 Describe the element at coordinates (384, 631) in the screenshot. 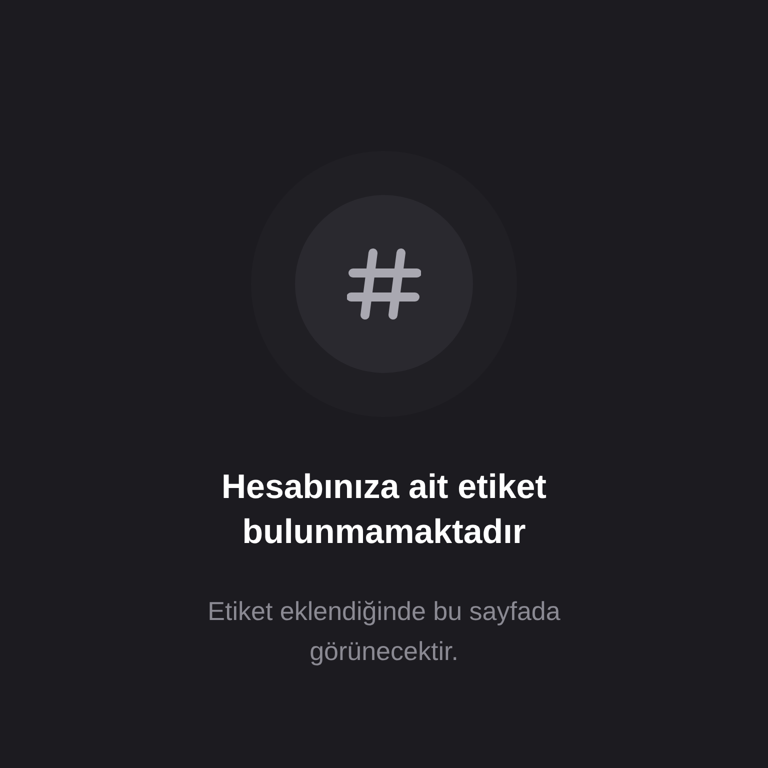

I see `empty-message: Etiket eklendiğinde bu sayfada görünecektir.` at that location.